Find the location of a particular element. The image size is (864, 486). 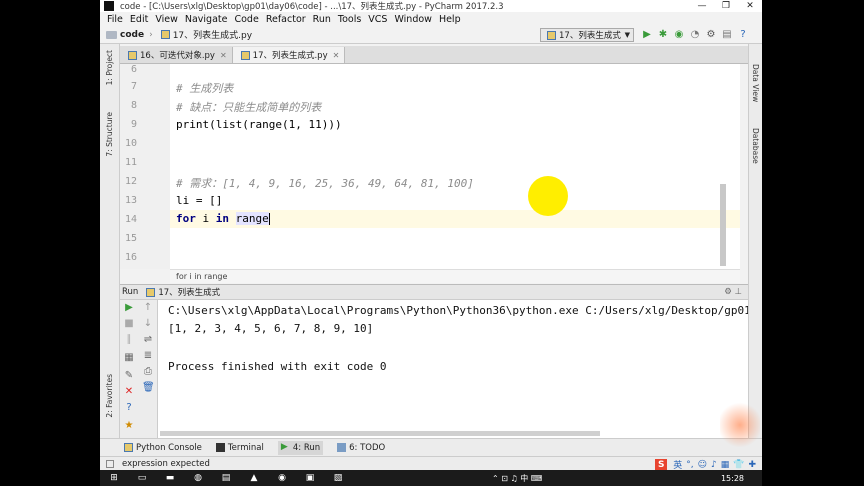

tab-iterable: 16、可迭代对象.py ✕ is located at coordinates (176, 55).